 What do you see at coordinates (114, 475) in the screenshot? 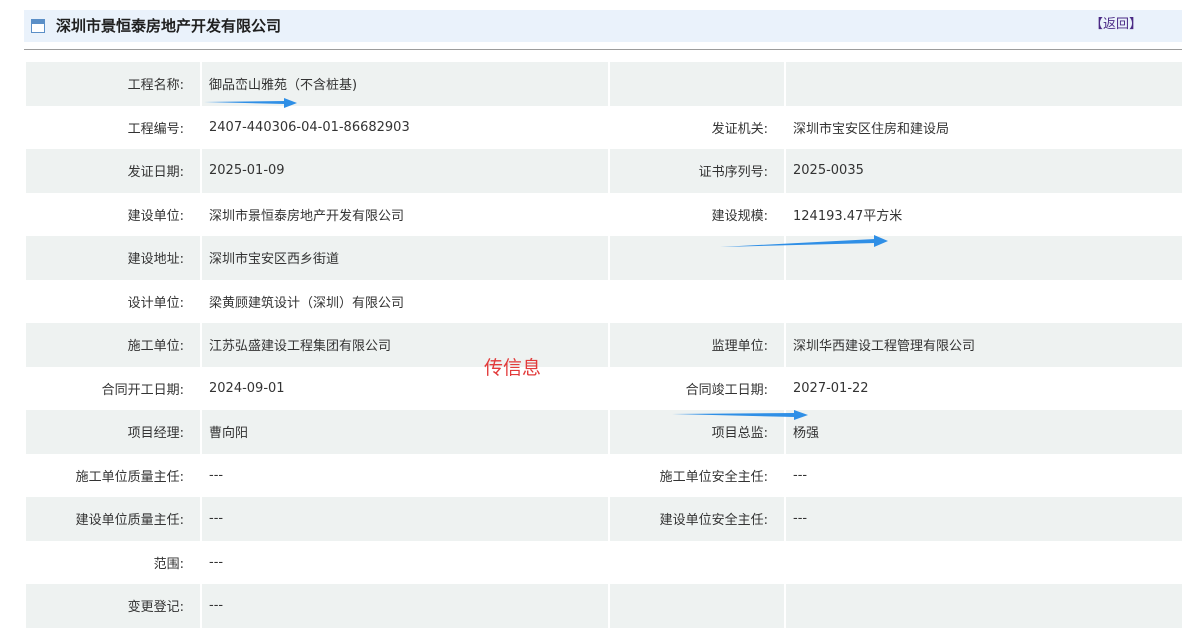
I see `field-label: 施工单位质量主任:` at bounding box center [114, 475].